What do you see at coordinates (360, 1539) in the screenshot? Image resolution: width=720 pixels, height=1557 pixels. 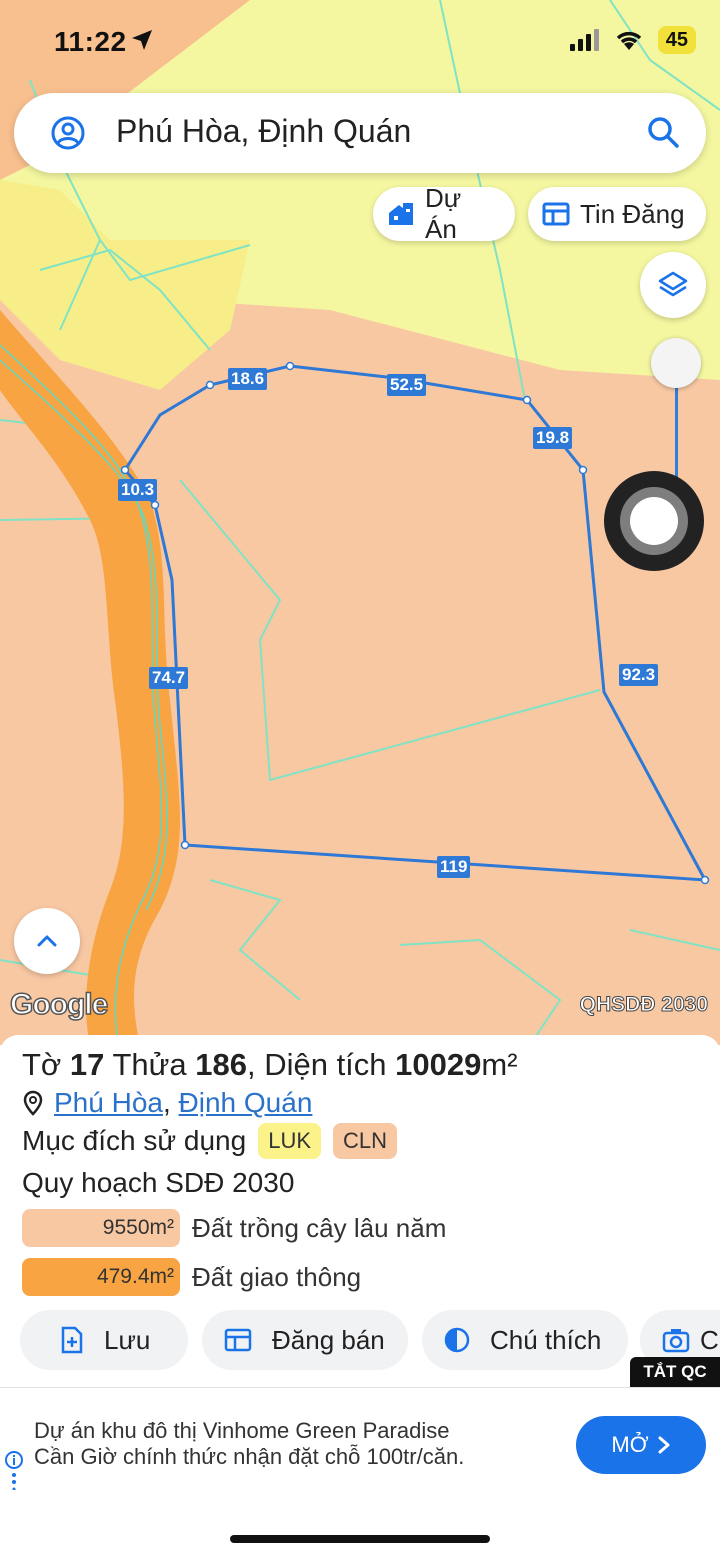 I see `home-indicator` at bounding box center [360, 1539].